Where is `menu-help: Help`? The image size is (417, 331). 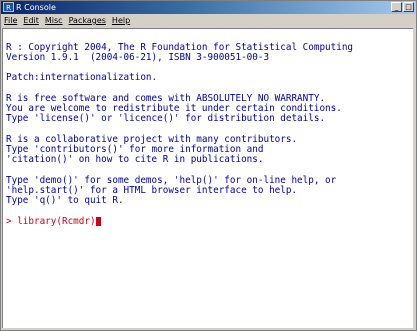
menu-help: Help is located at coordinates (121, 20).